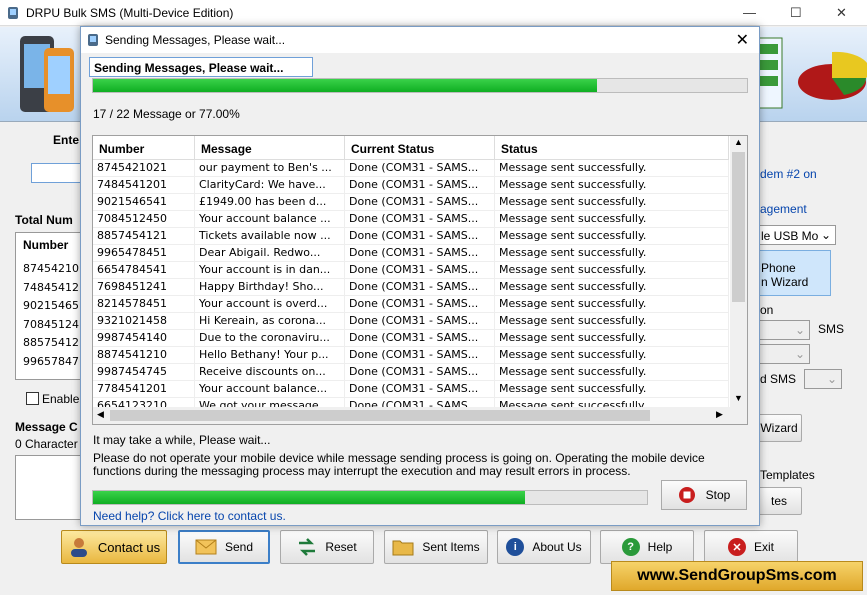 This screenshot has width=867, height=595. I want to click on help-button: ? Help, so click(647, 547).